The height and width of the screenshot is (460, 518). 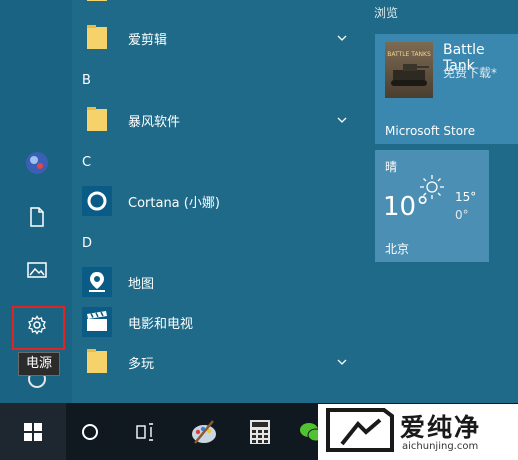 What do you see at coordinates (386, 13) in the screenshot?
I see `tile-group-label: 浏览` at bounding box center [386, 13].